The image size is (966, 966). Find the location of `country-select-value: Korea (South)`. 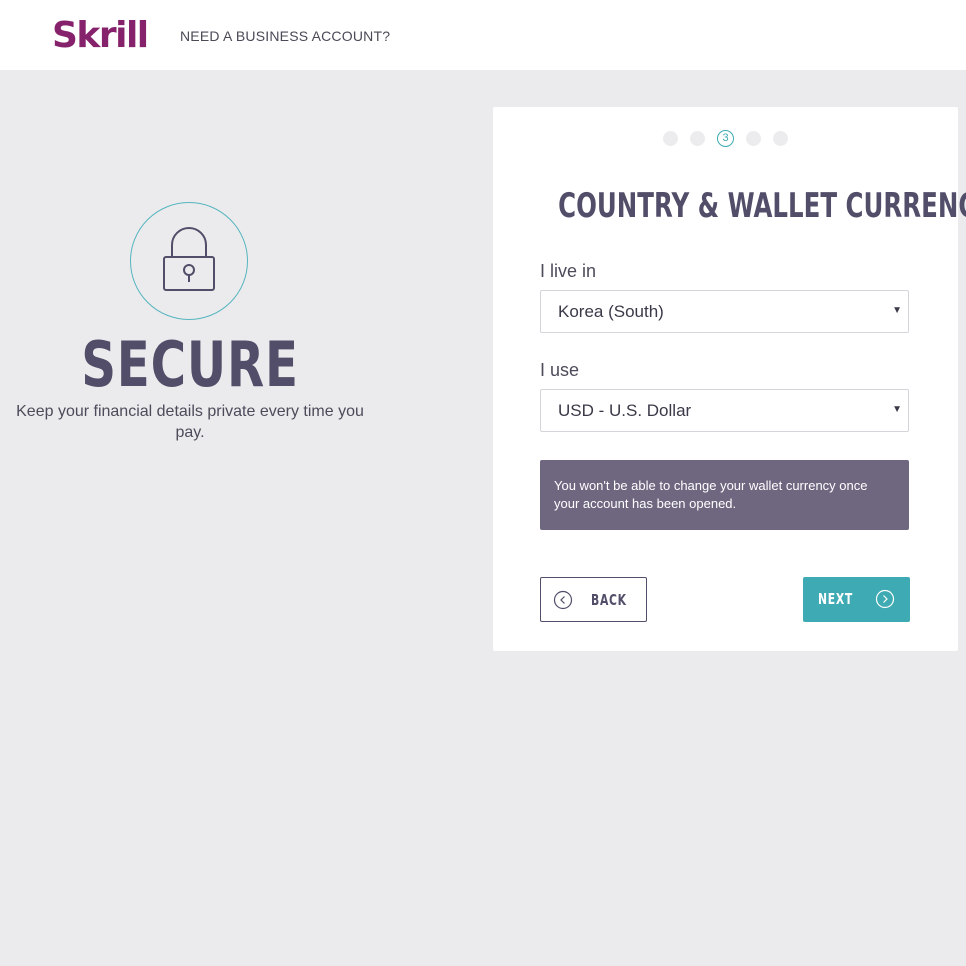

country-select-value: Korea (South) is located at coordinates (611, 311).